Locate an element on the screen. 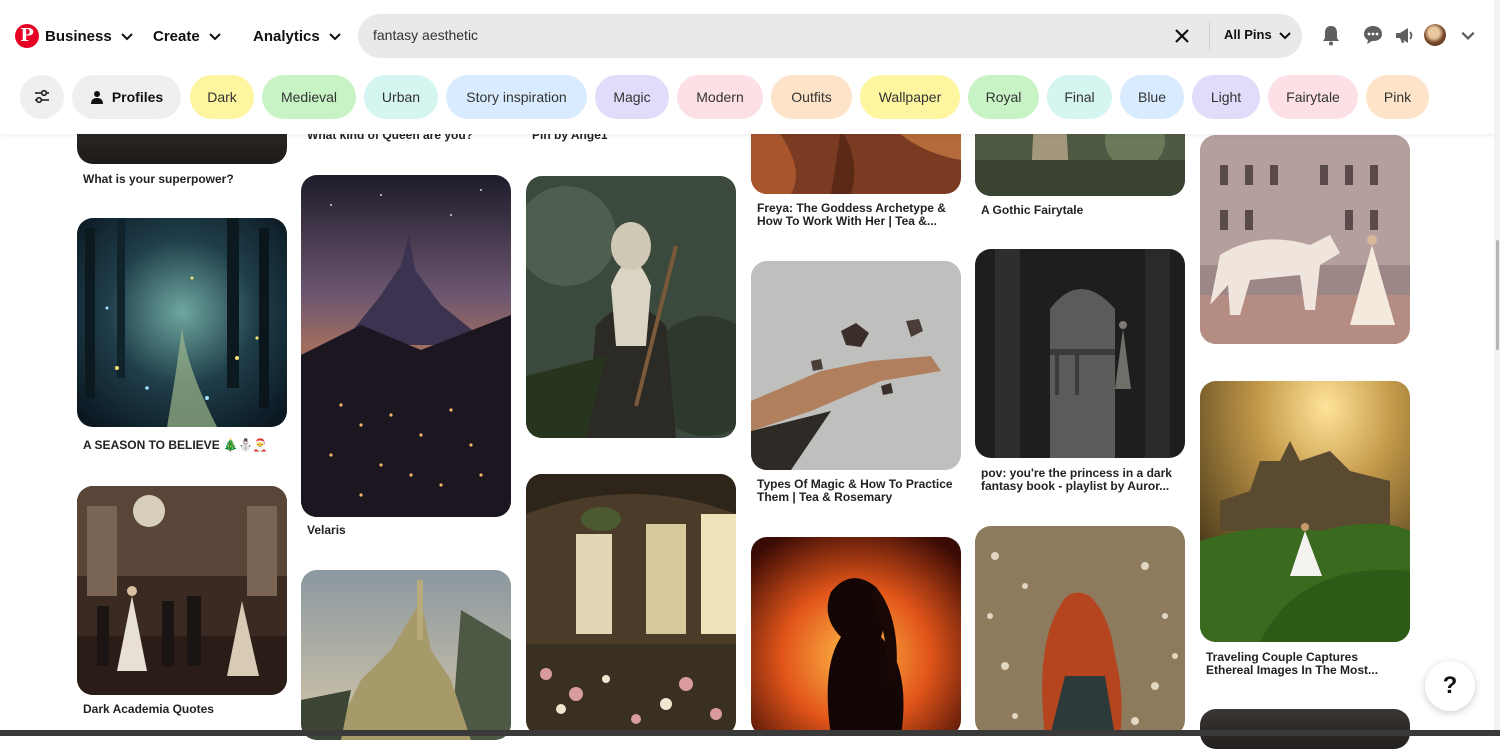 This screenshot has height=749, width=1500. nav-create-menu: Create is located at coordinates (187, 36).